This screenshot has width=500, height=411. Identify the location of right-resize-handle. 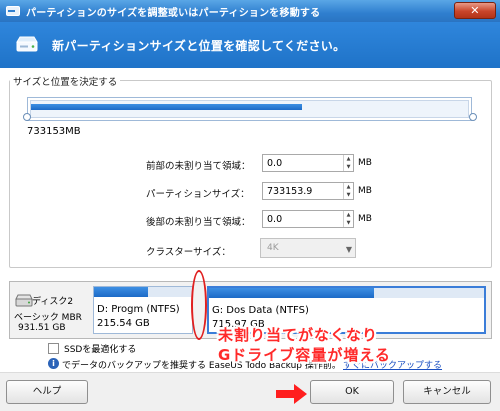
(473, 117).